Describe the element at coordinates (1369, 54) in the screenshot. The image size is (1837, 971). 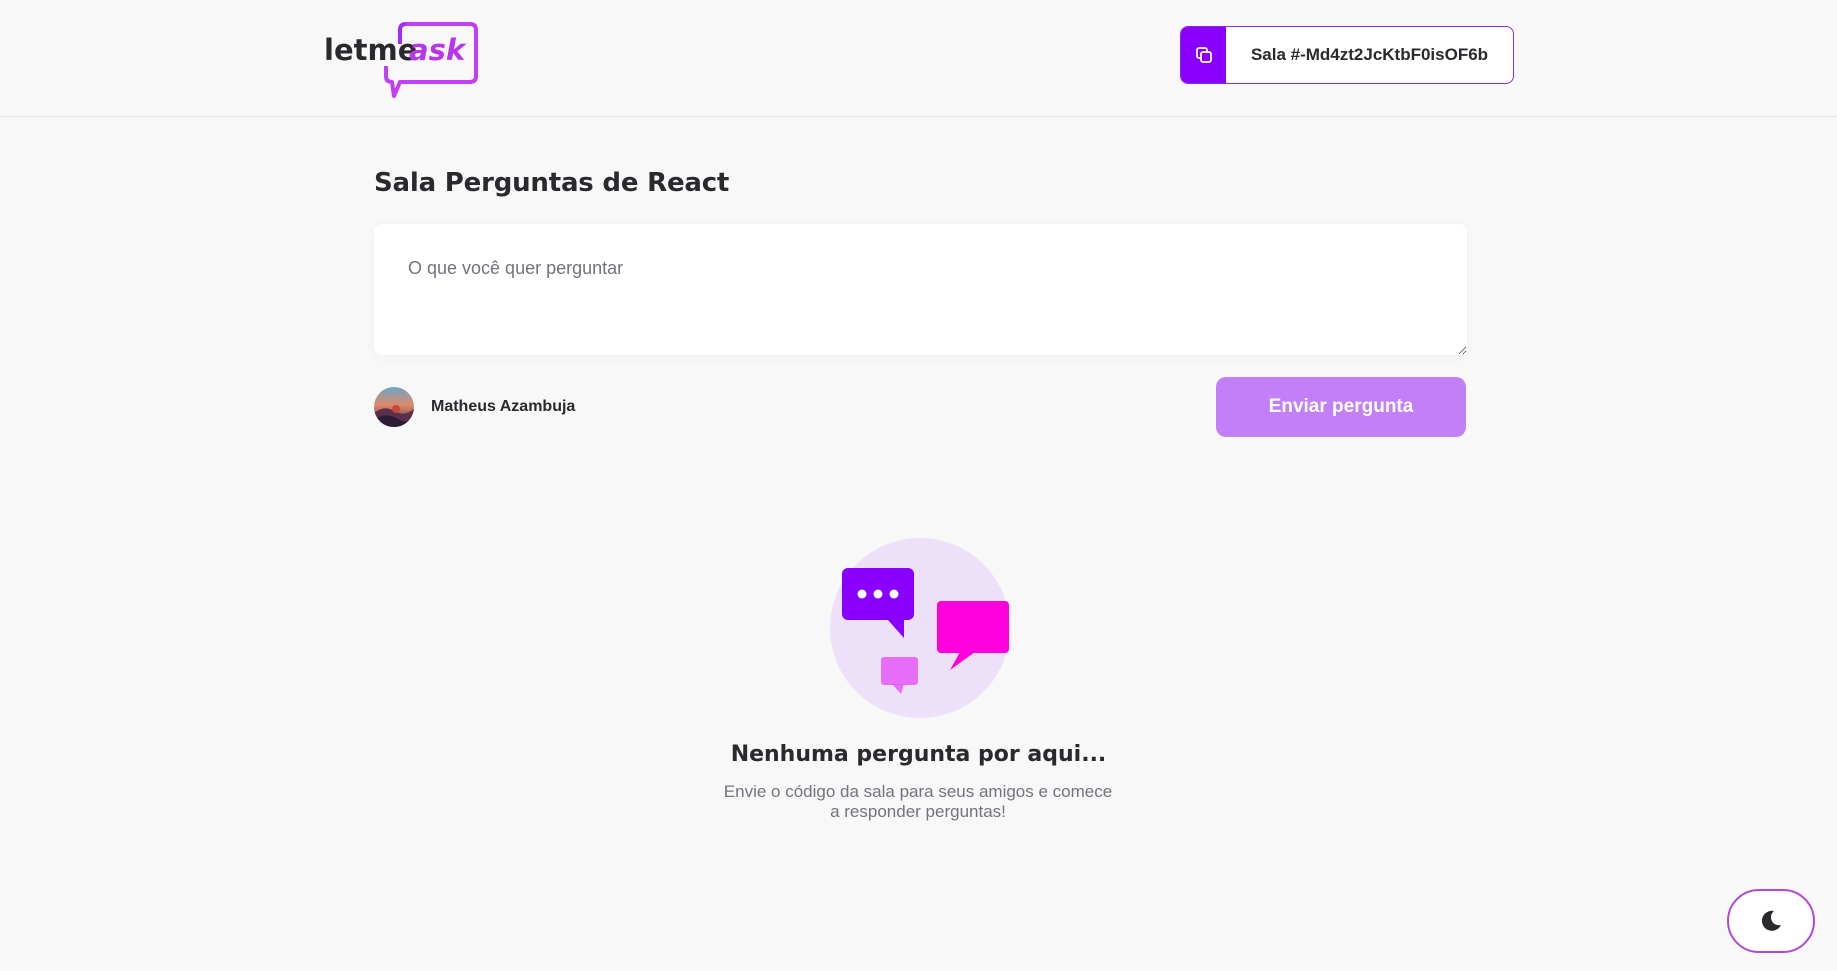
I see `room-code-label: Sala #-Md4zt2JcKtbF0isOF6b` at that location.